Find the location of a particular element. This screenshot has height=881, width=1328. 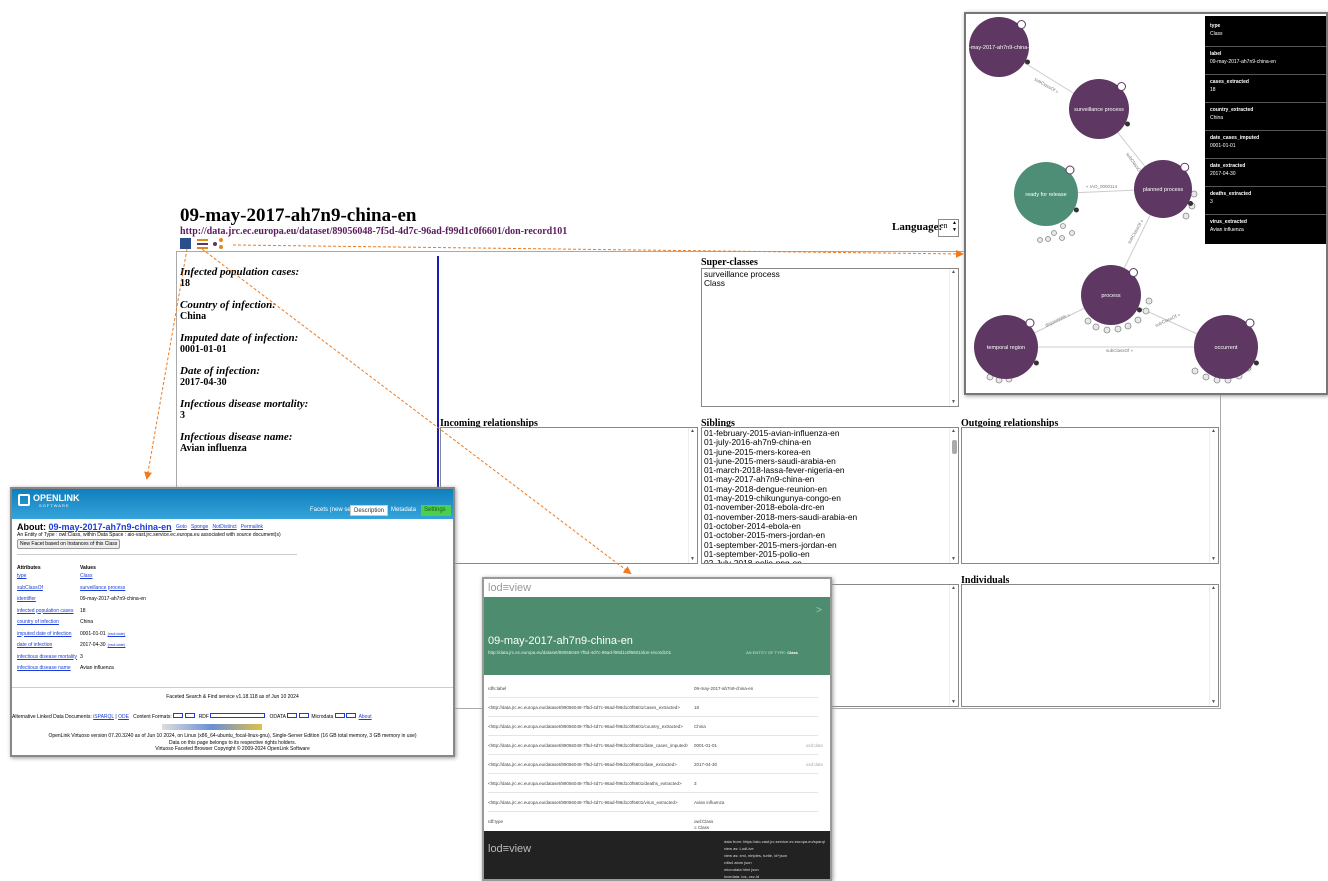

property-value: 0001-01-01 is located at coordinates (706, 745).